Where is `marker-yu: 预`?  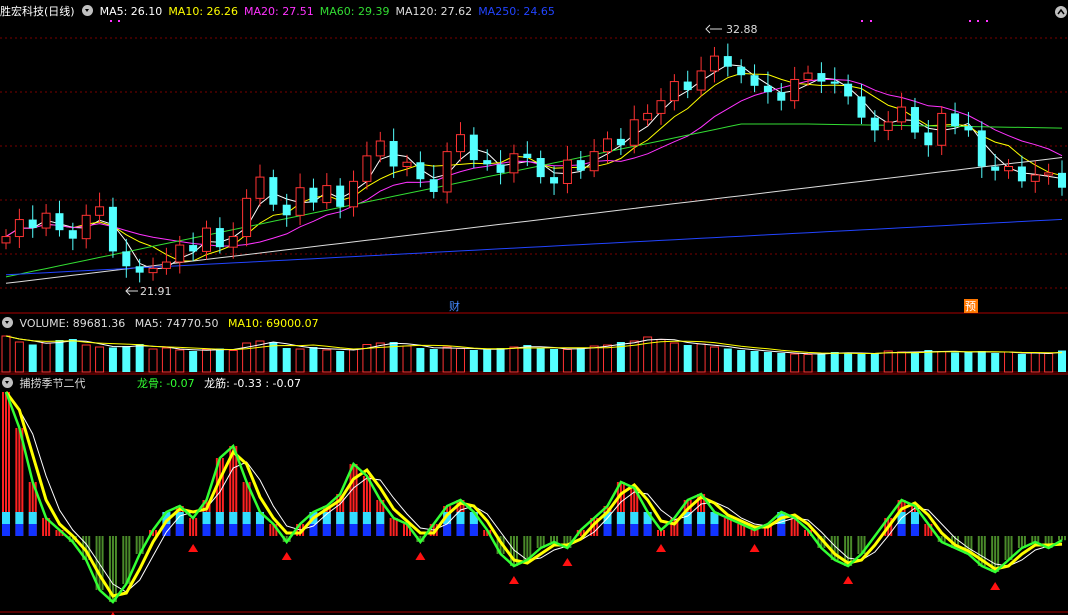
marker-yu: 预 is located at coordinates (970, 306).